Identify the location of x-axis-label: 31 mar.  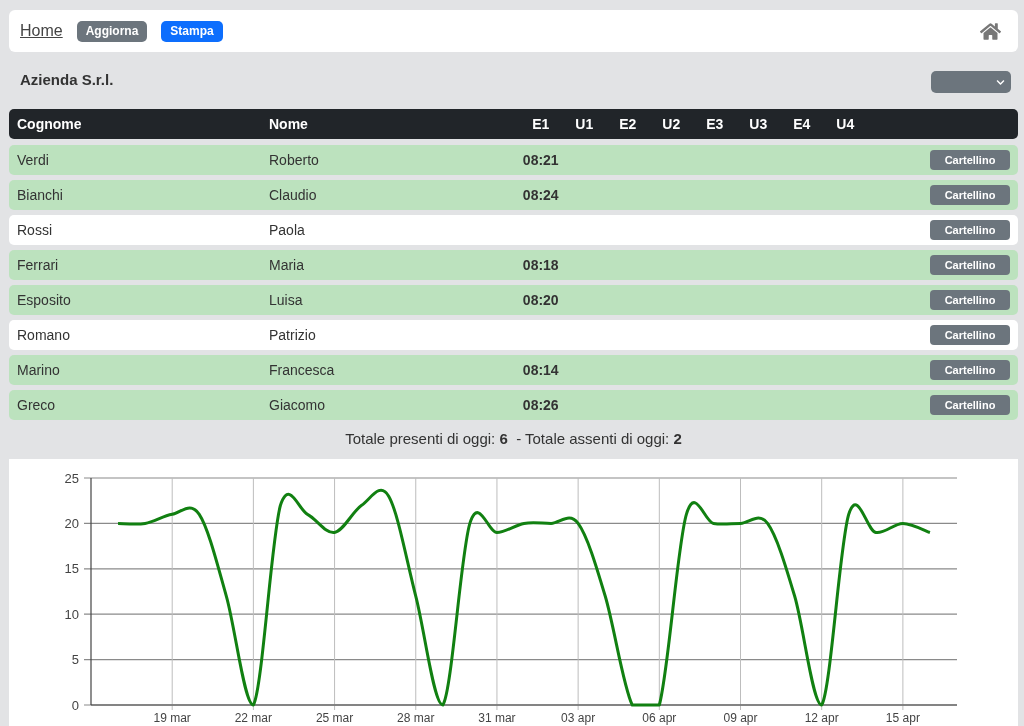
(497, 718).